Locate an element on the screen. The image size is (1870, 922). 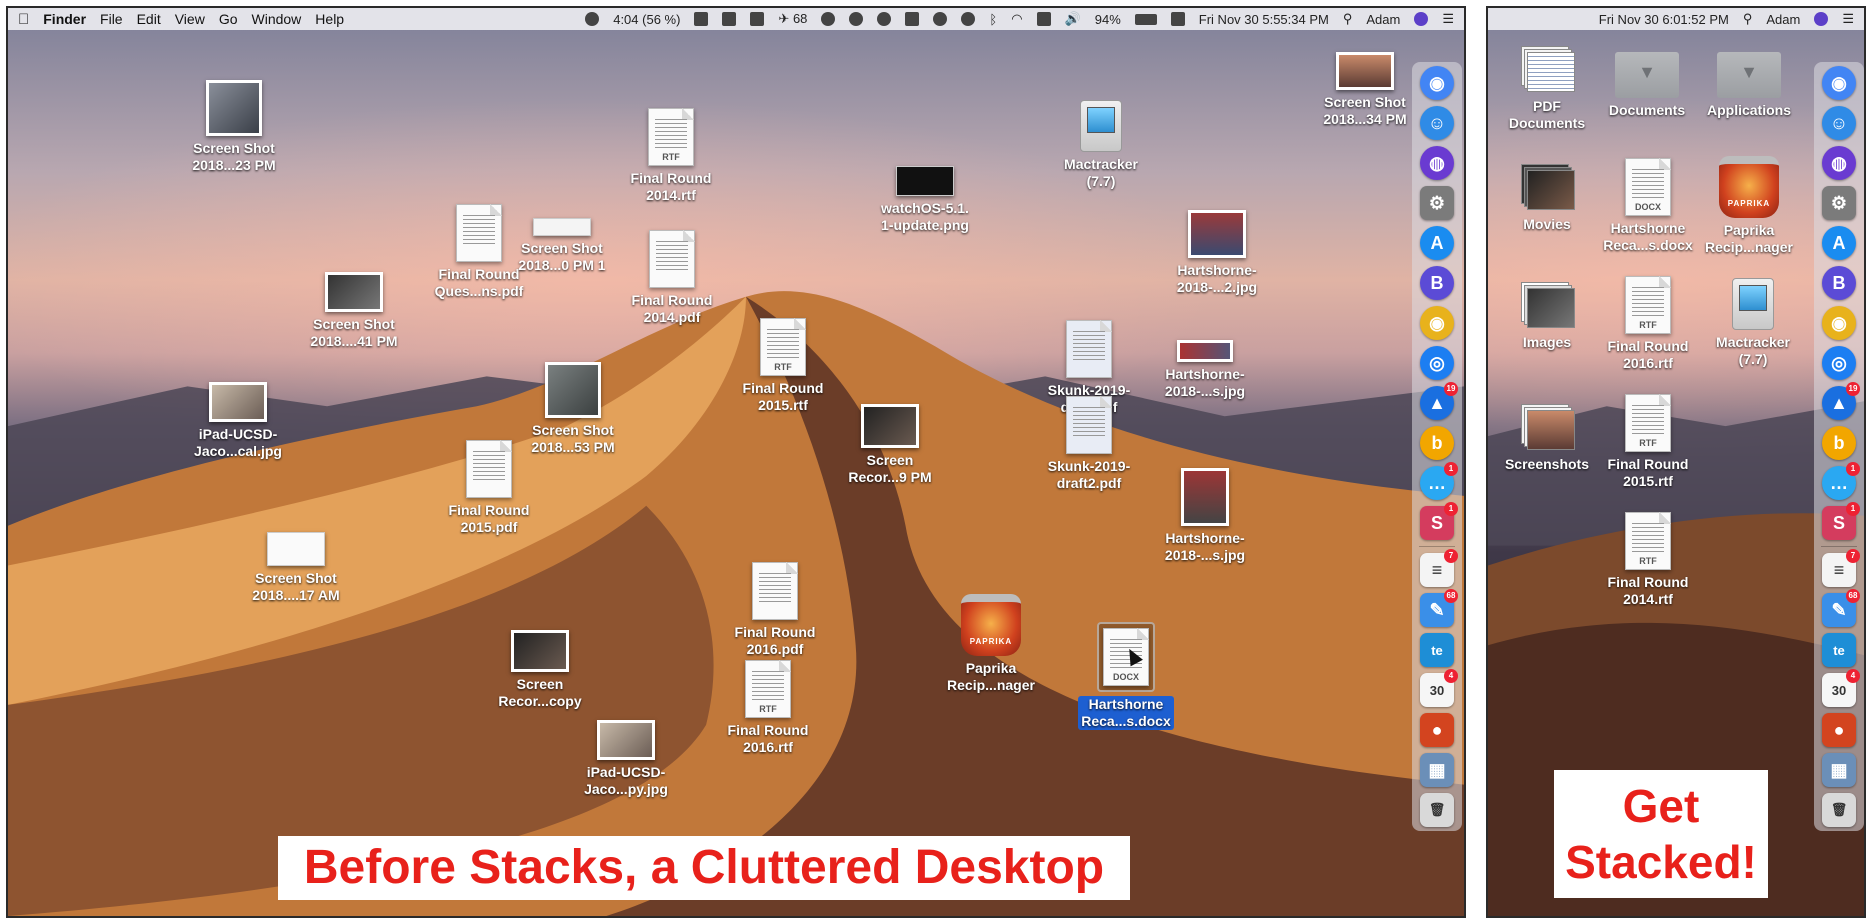
airplay-icon is located at coordinates (1043, 19).